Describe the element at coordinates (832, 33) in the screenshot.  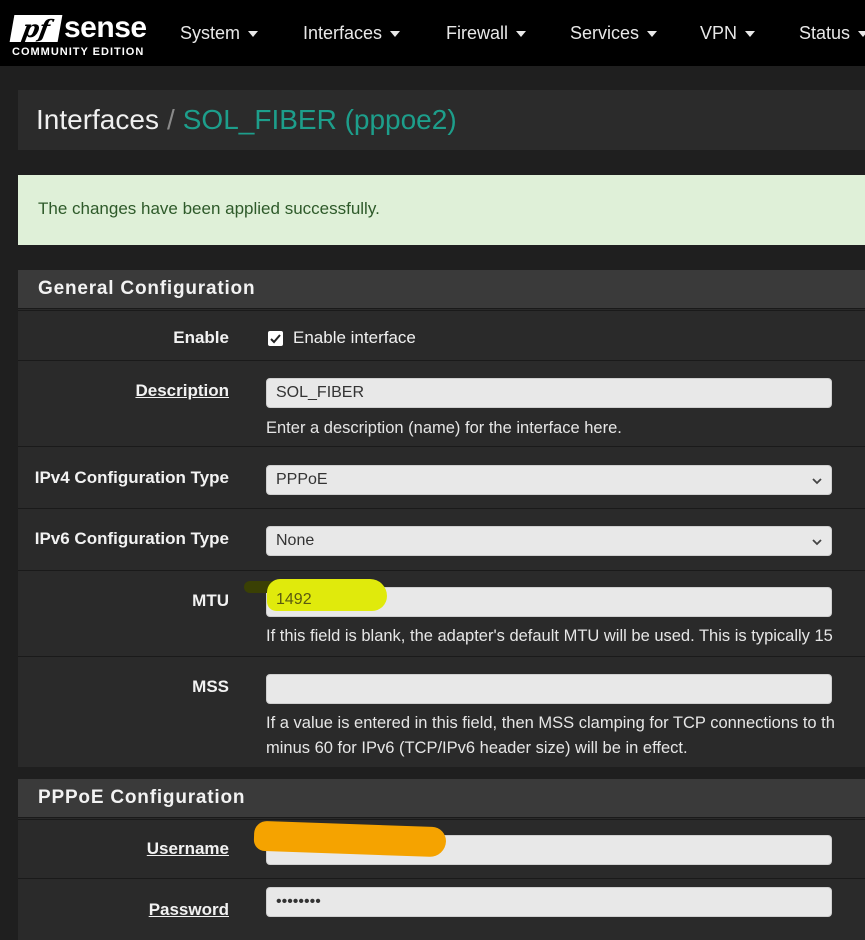
I see `nav-status-menu: Status` at that location.